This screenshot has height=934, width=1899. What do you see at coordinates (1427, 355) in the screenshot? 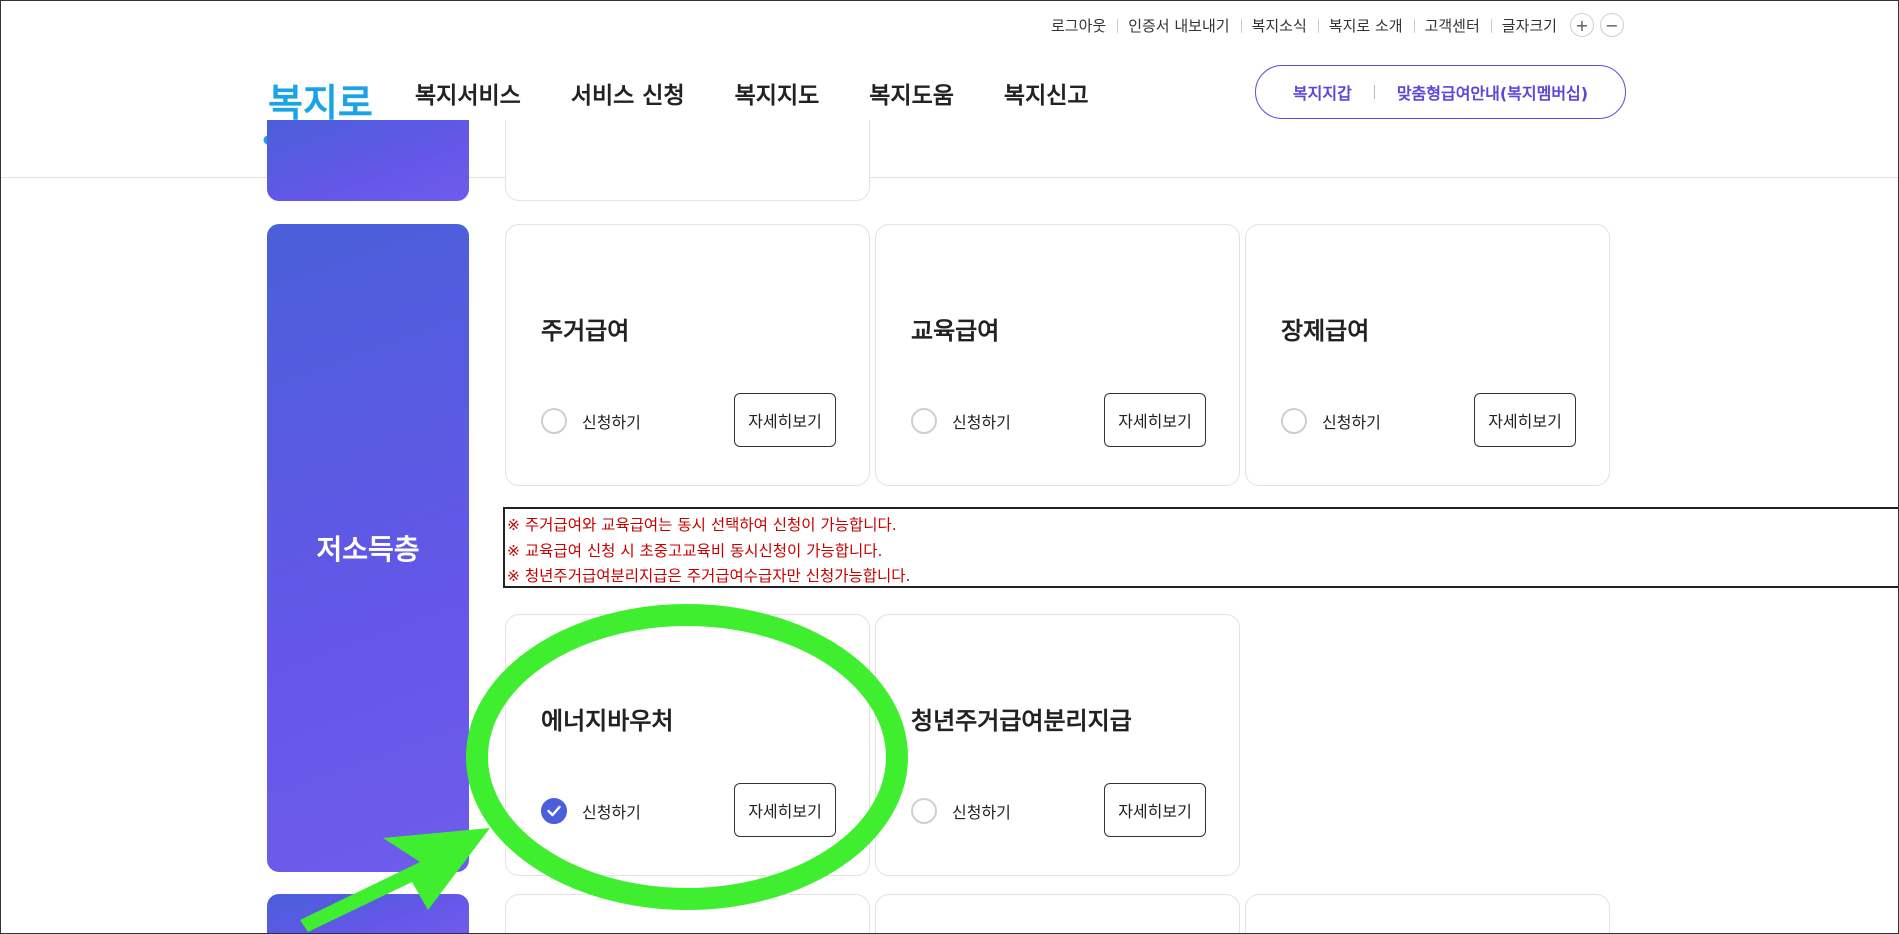
I see `service-card-funeral: 장제급여 신청하기 자세히보기` at bounding box center [1427, 355].